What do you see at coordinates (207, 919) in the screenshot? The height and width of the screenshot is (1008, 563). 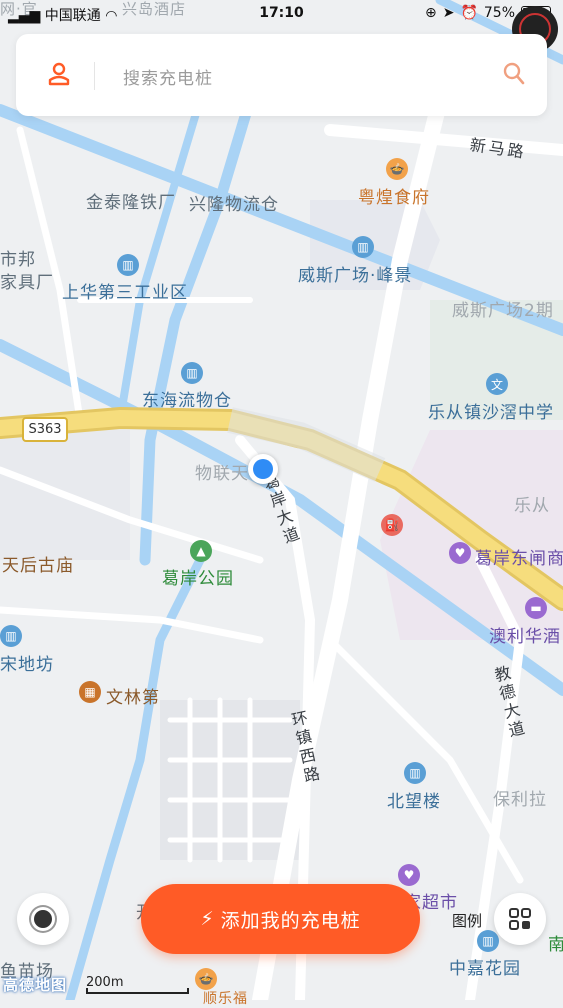 I see `lightning-icon: ⚡` at bounding box center [207, 919].